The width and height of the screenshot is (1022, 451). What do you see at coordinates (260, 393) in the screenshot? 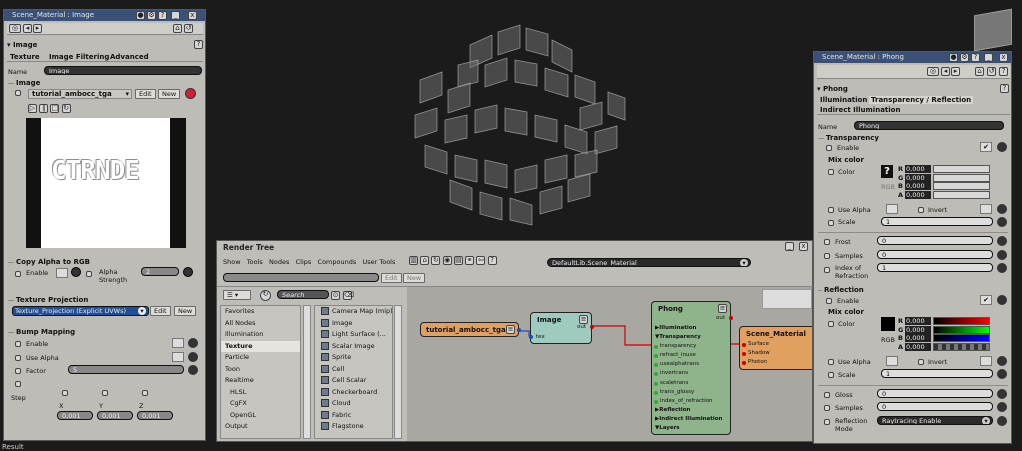
I see `category-item: HLSL` at bounding box center [260, 393].